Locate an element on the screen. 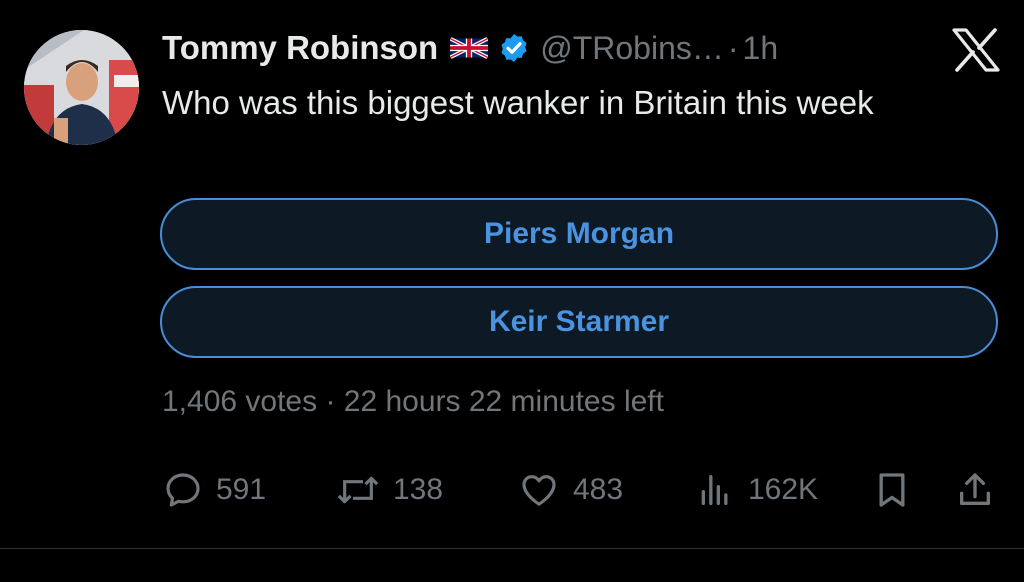  repost-button: 138 is located at coordinates (389, 490).